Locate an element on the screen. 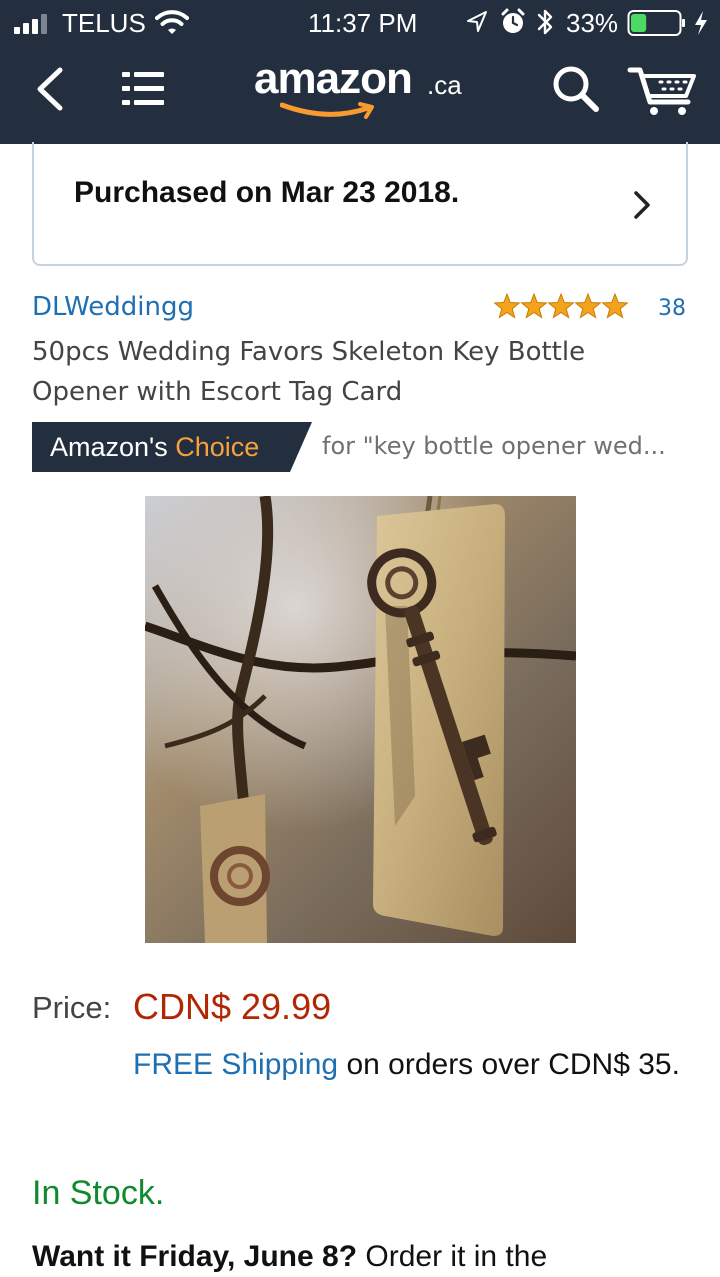 This screenshot has width=720, height=1277. amazons-choice-badge: Amazon's Choice is located at coordinates (172, 447).